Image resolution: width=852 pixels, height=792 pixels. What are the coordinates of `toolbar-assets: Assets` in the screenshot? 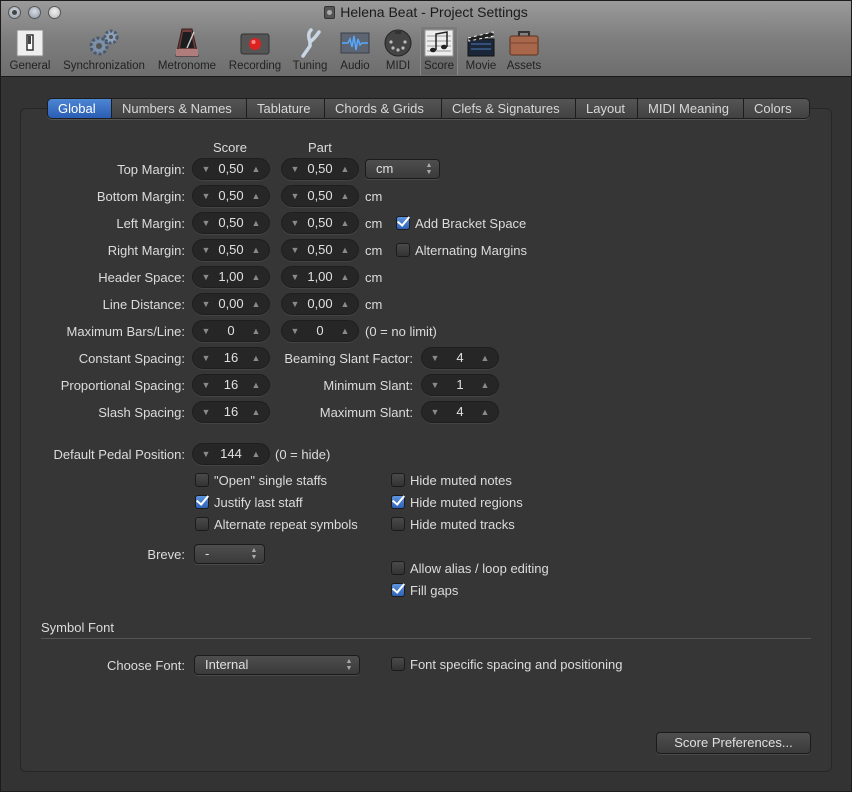 It's located at (524, 51).